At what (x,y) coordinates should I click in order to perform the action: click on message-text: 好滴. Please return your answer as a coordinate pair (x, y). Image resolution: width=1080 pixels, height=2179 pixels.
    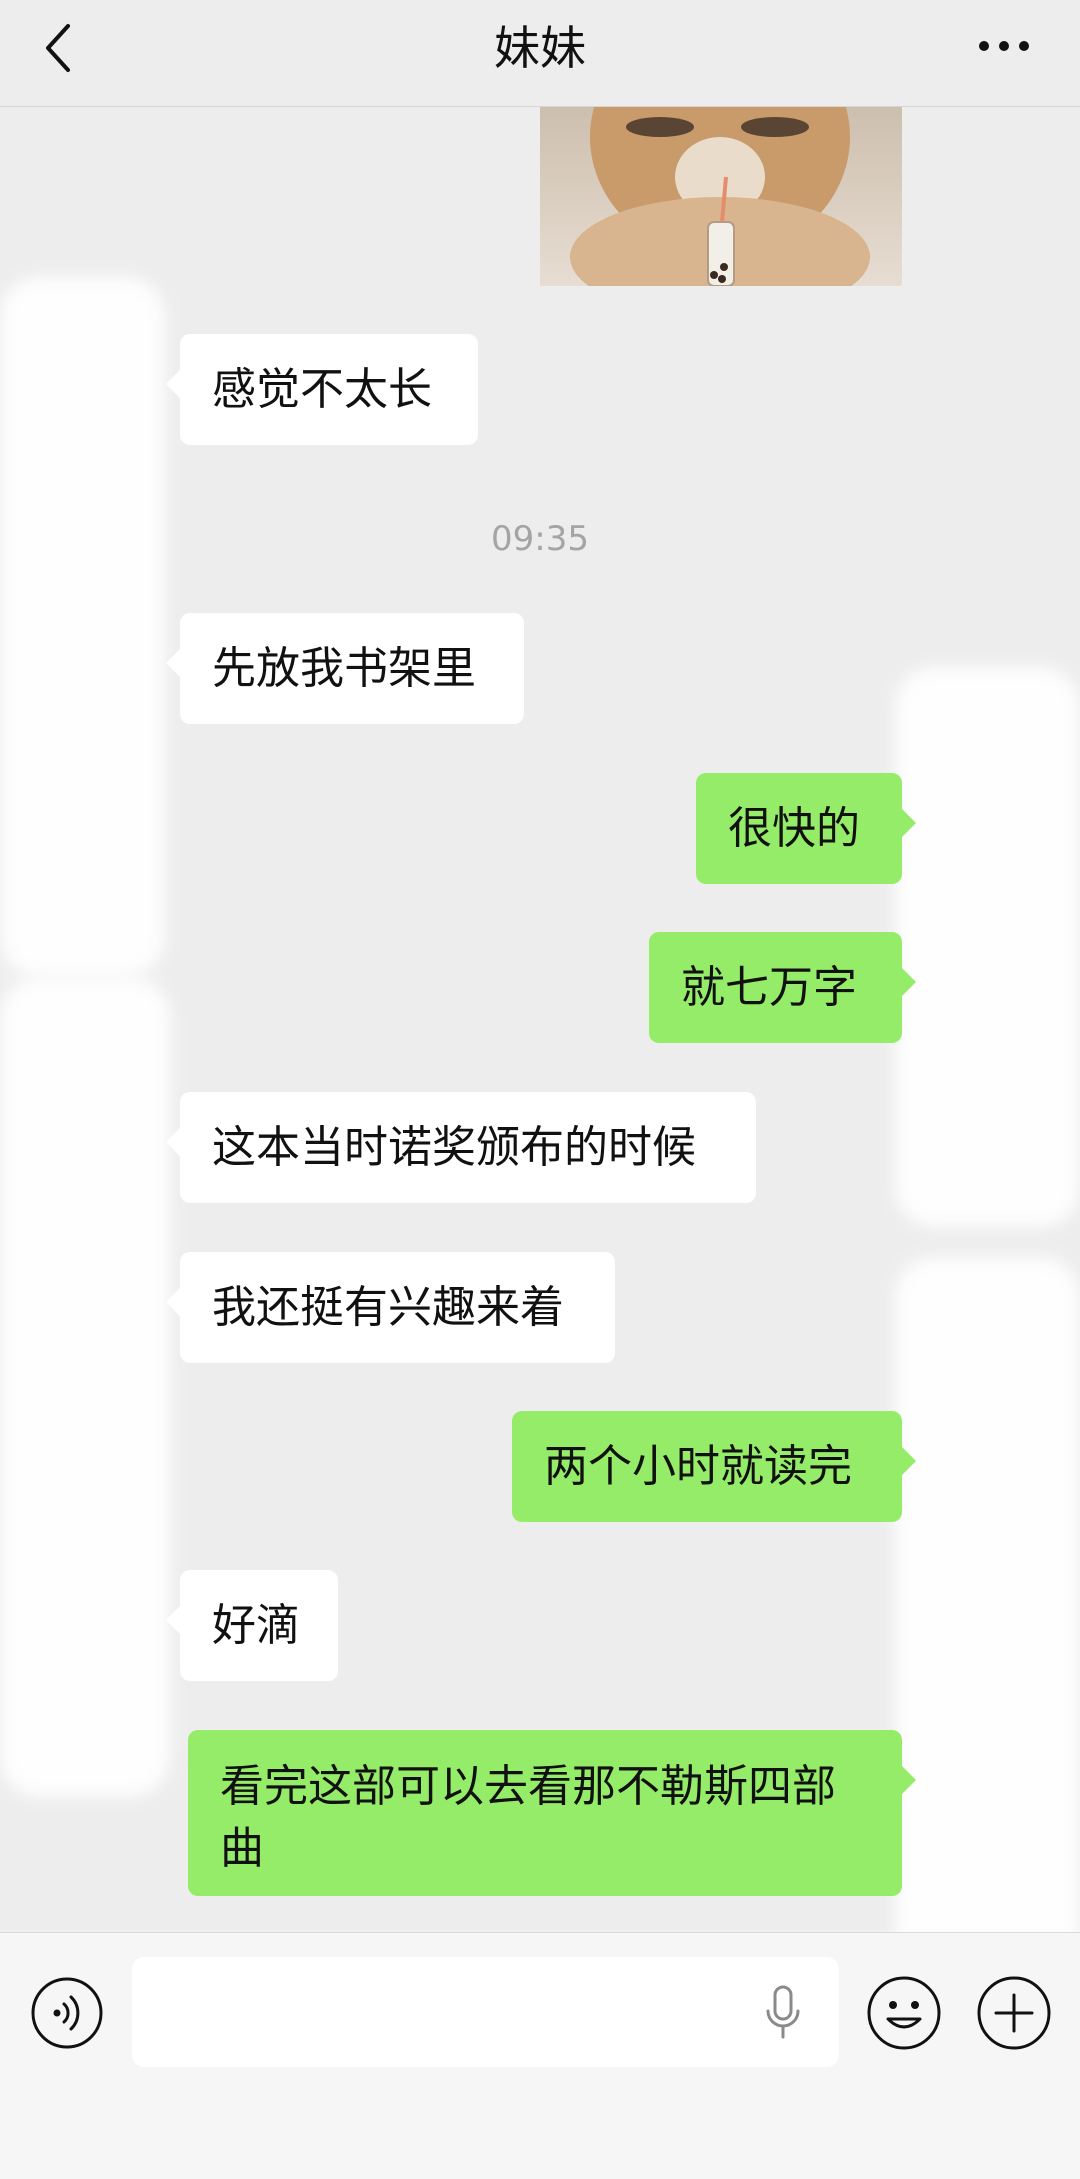
    Looking at the image, I should click on (256, 1625).